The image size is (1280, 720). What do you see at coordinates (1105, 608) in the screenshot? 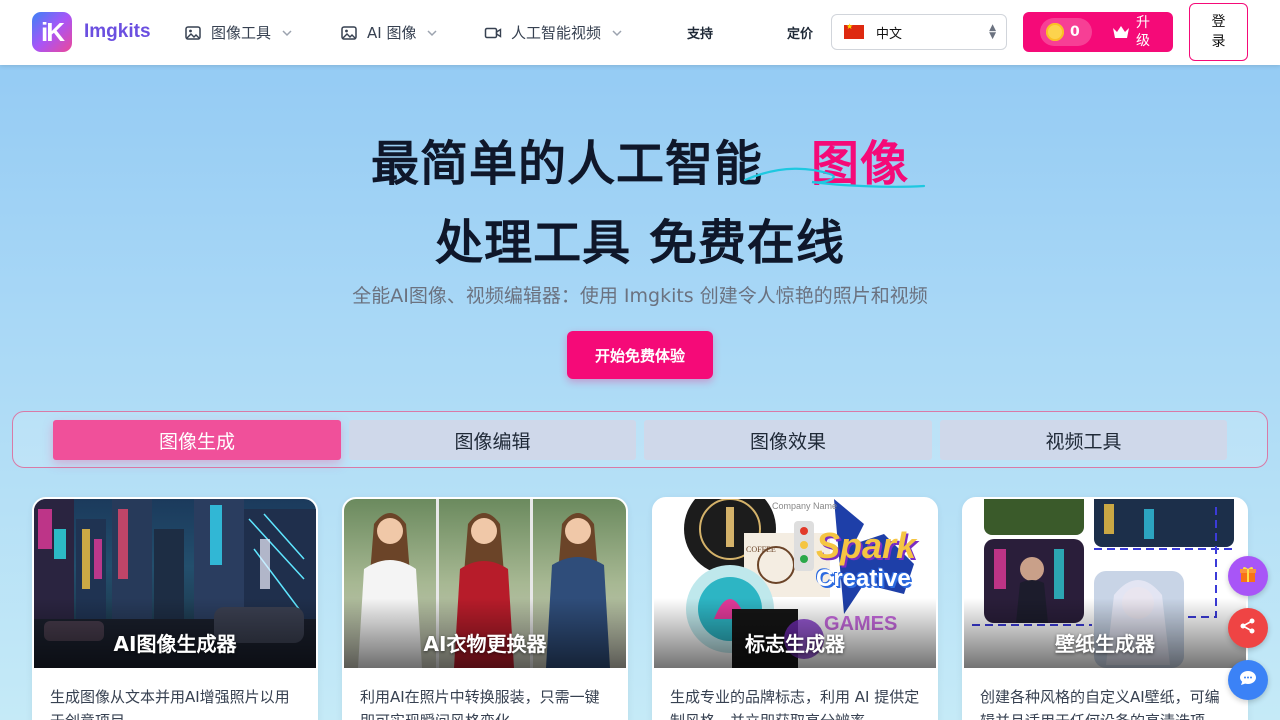
I see `tool-card-wallpaper-generator: 壁纸生成器 创建各种风格的自定义AI壁纸，可编辑并且适用于任何设备的高清选项。` at bounding box center [1105, 608].